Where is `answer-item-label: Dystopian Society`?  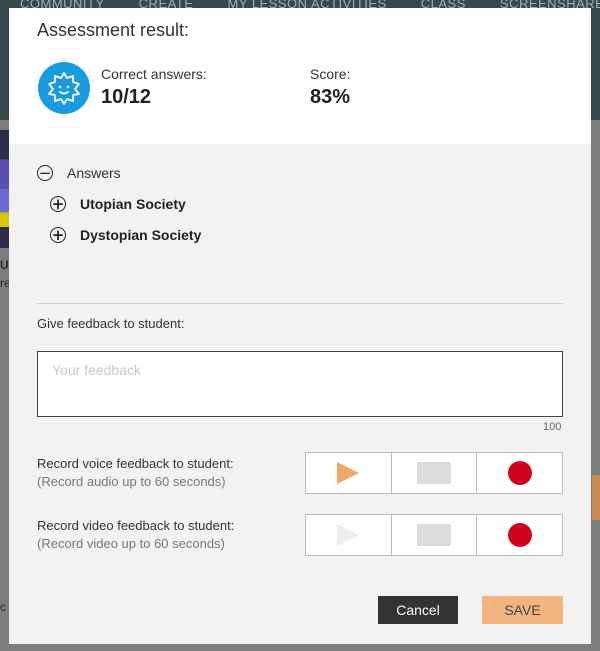
answer-item-label: Dystopian Society is located at coordinates (141, 235).